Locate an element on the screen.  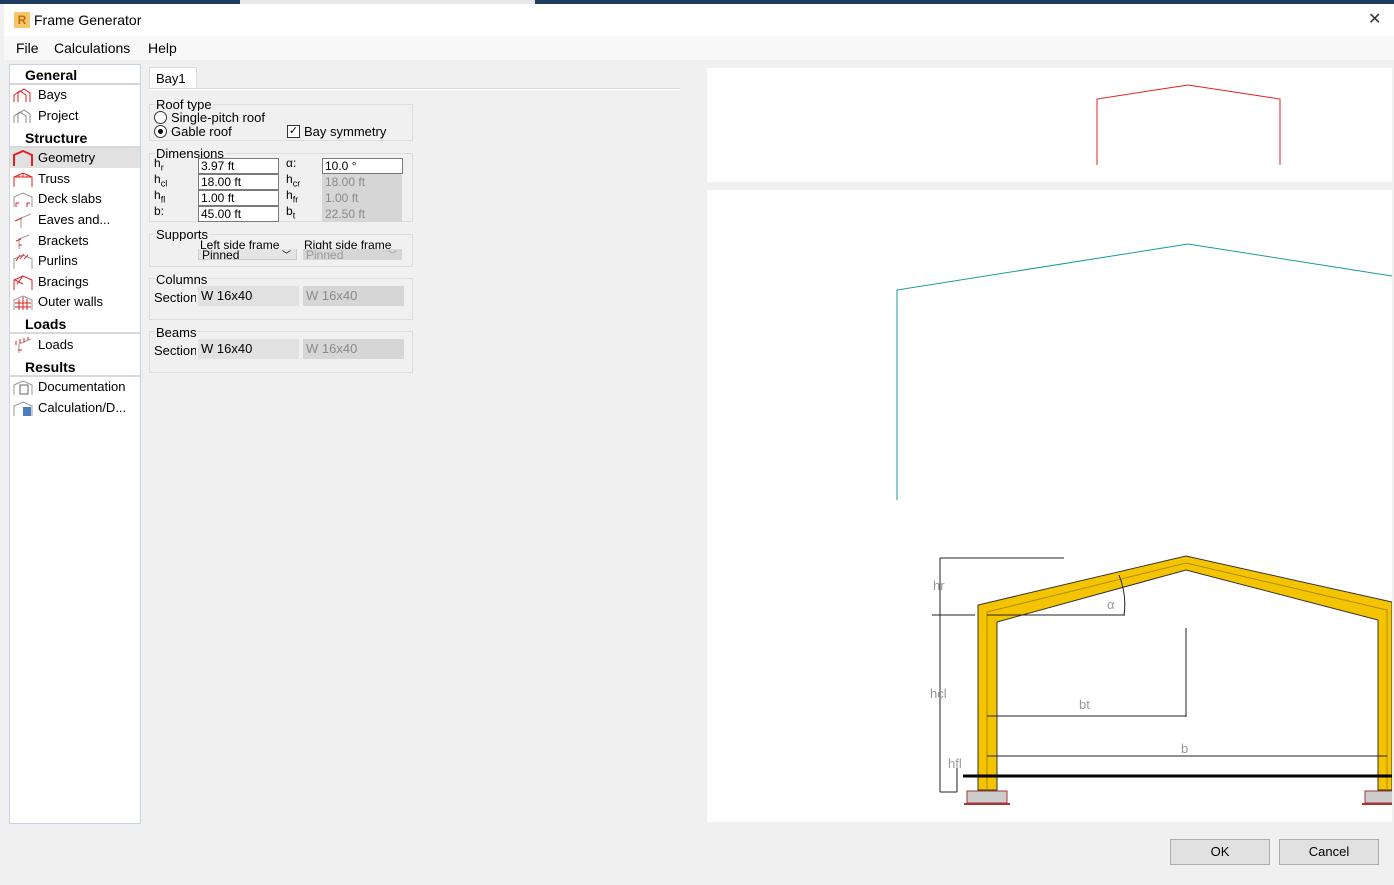
tab-bay1: Bay1 is located at coordinates (173, 78).